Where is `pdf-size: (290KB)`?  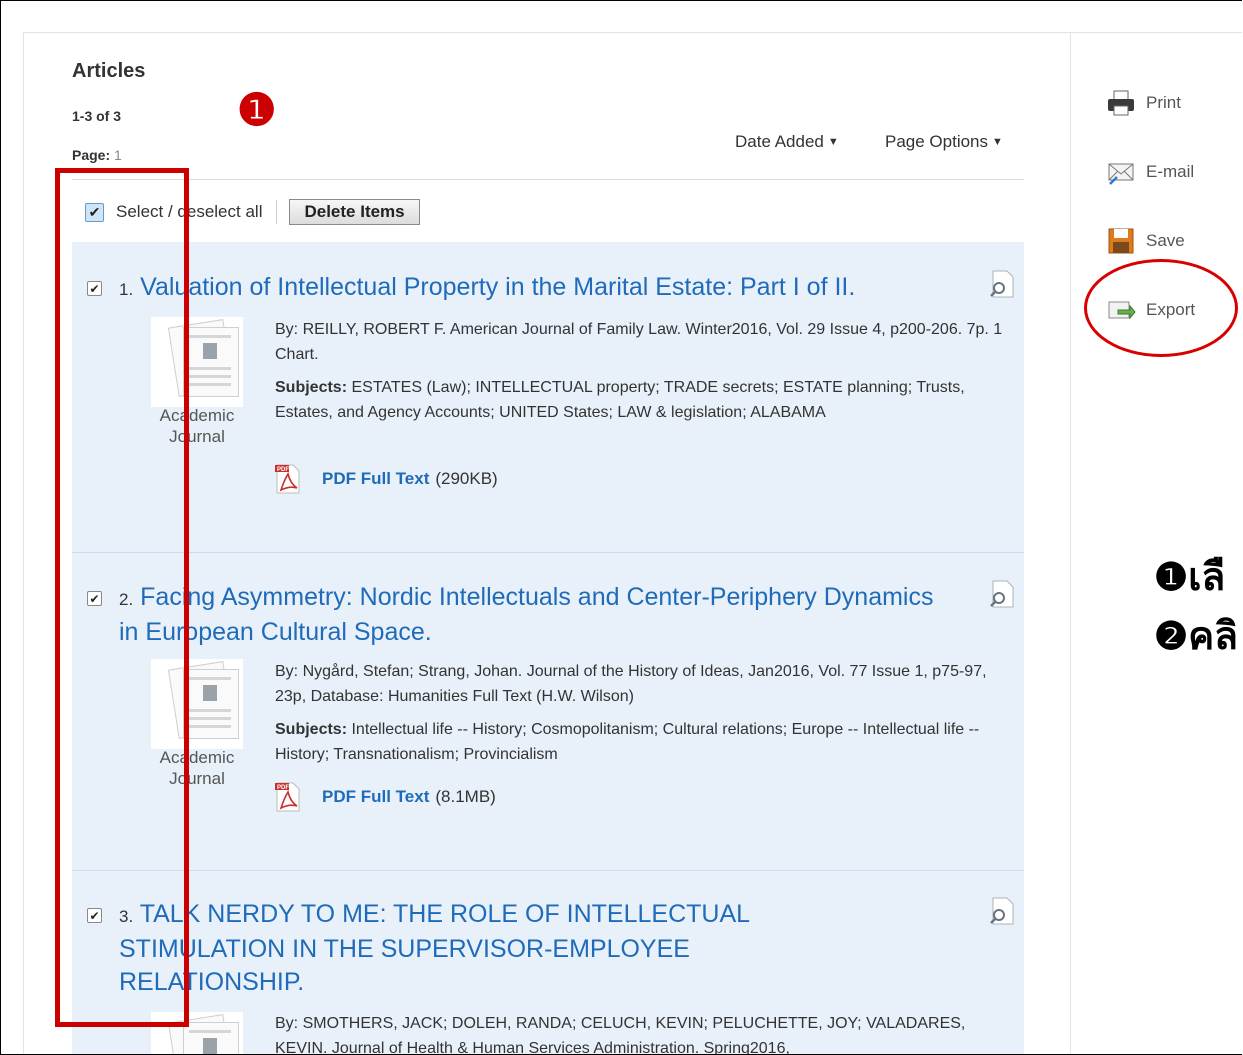 pdf-size: (290KB) is located at coordinates (466, 478).